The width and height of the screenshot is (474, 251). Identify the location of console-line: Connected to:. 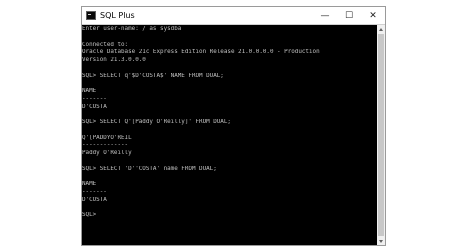
(105, 44).